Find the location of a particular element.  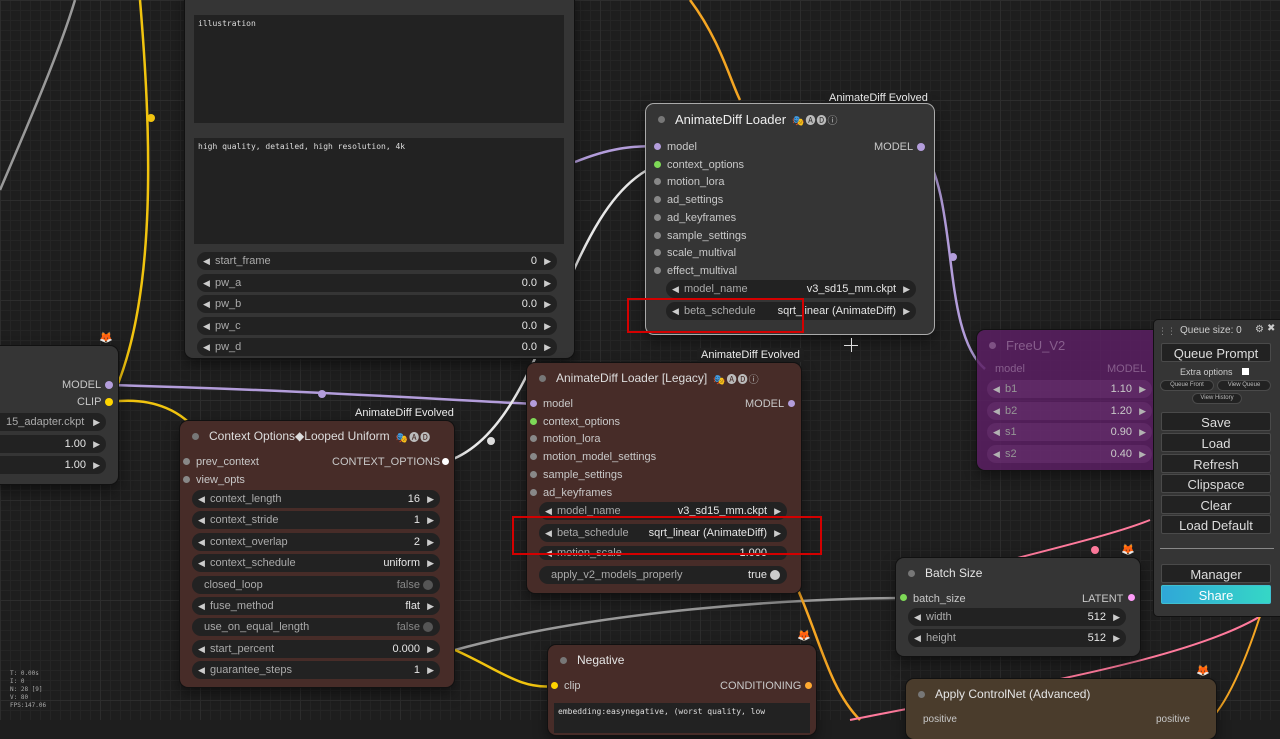

settings-gear-icon: ⚙ is located at coordinates (1259, 329).